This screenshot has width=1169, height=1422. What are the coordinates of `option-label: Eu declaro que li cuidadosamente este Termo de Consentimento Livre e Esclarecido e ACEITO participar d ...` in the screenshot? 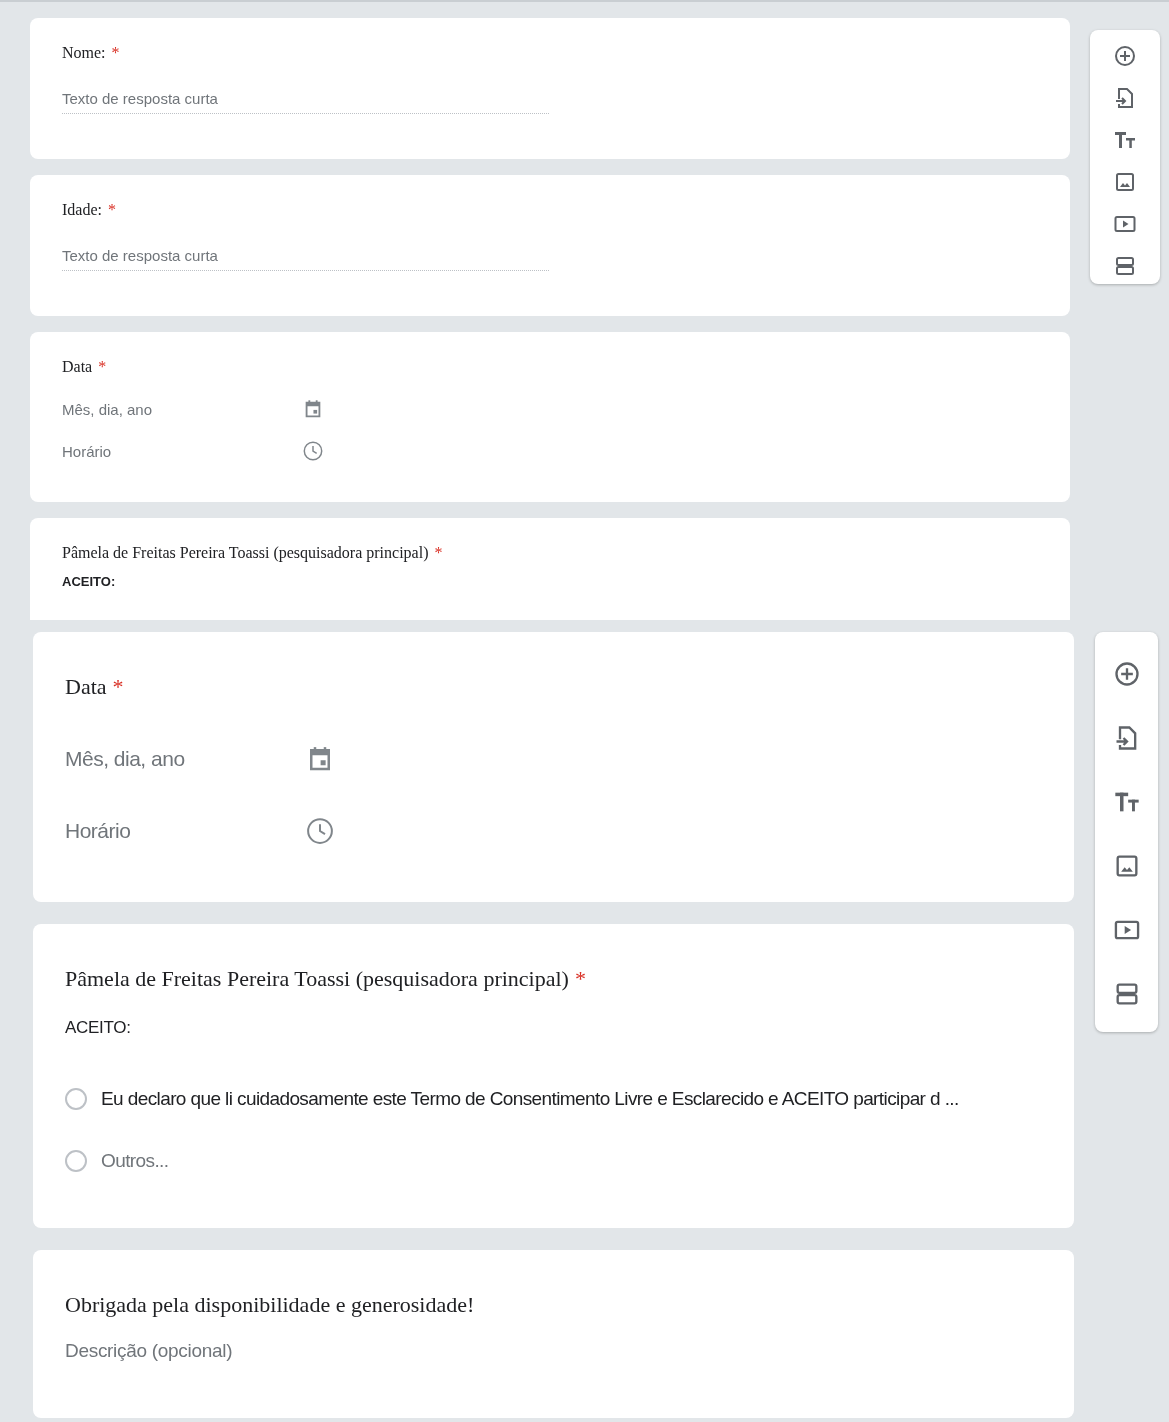 It's located at (530, 1099).